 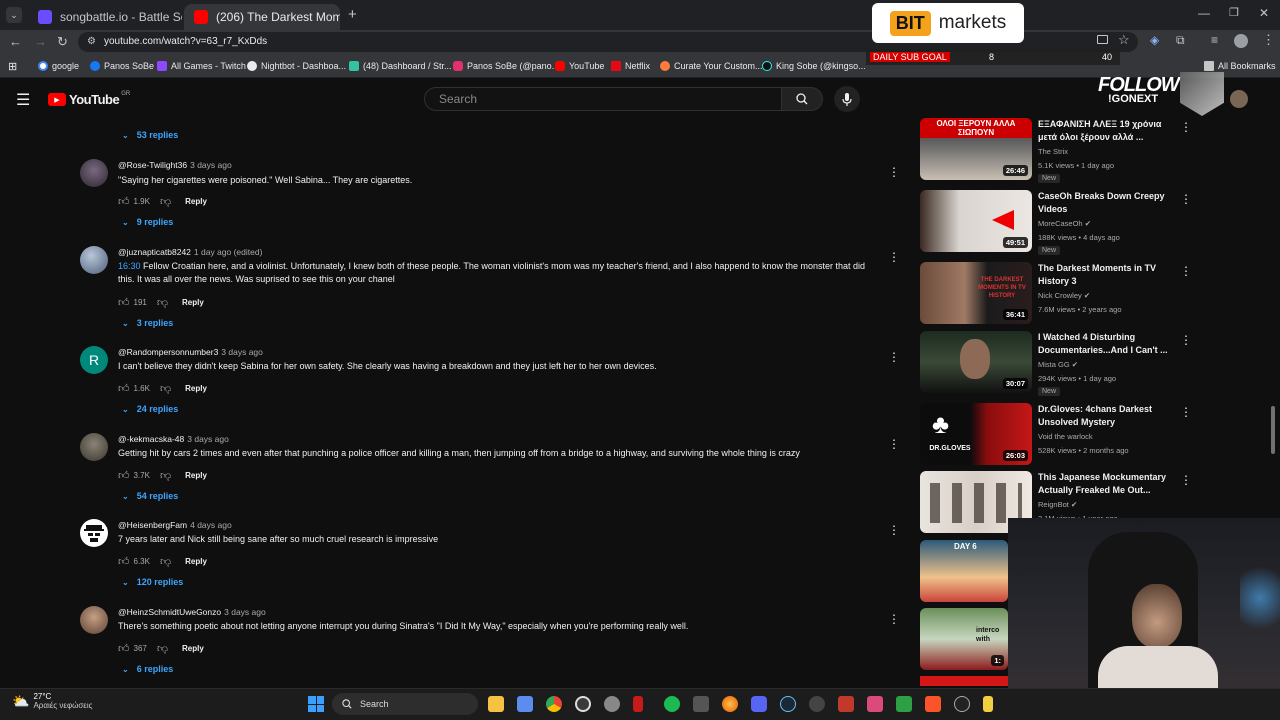 What do you see at coordinates (525, 704) in the screenshot?
I see `store-icon` at bounding box center [525, 704].